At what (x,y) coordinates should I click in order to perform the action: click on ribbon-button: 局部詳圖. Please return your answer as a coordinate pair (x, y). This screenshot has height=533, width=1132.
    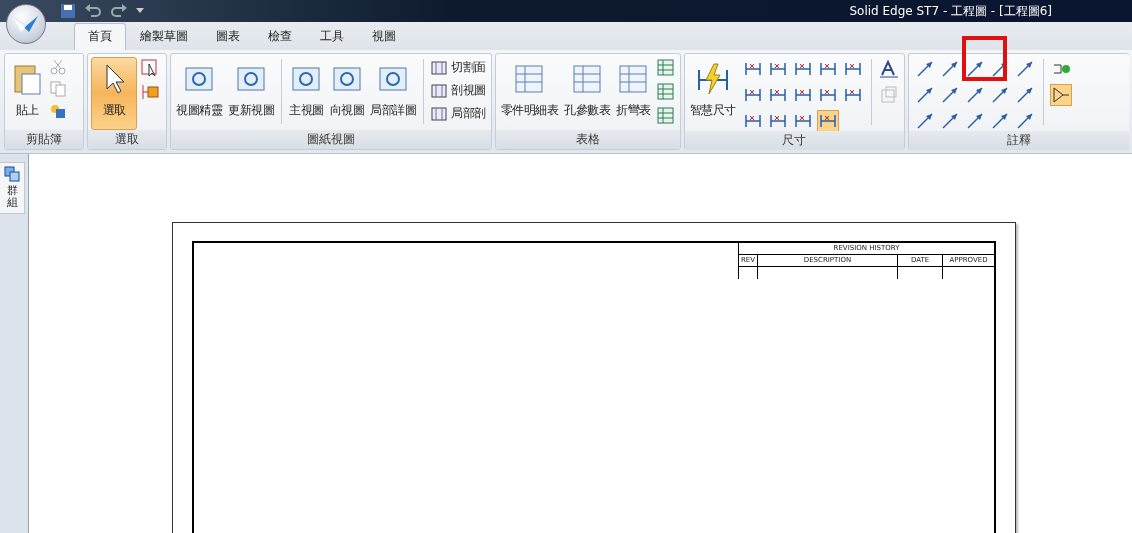
    Looking at the image, I should click on (393, 93).